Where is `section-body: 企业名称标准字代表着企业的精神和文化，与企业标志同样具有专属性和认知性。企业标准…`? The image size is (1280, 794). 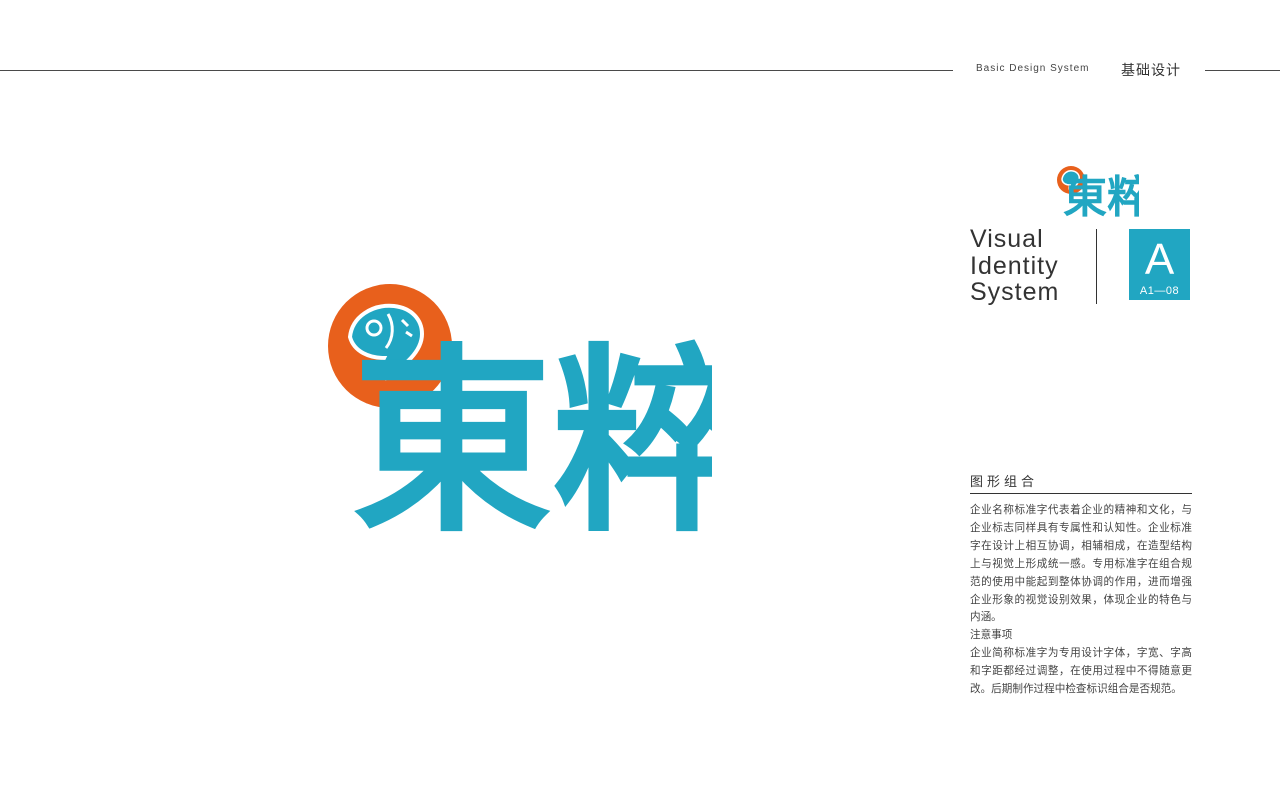 section-body: 企业名称标准字代表着企业的精神和文化，与企业标志同样具有专属性和认知性。企业标准… is located at coordinates (1081, 600).